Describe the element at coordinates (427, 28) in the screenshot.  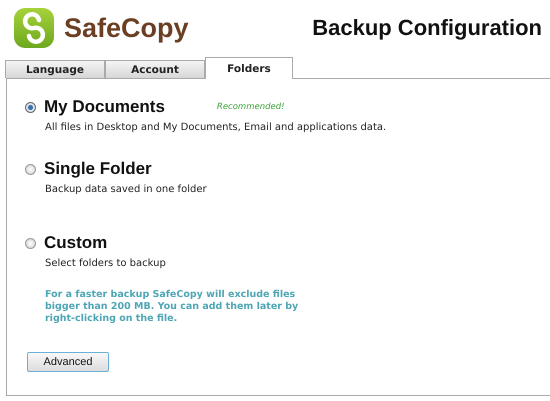
I see `window-title: Backup Configuration` at that location.